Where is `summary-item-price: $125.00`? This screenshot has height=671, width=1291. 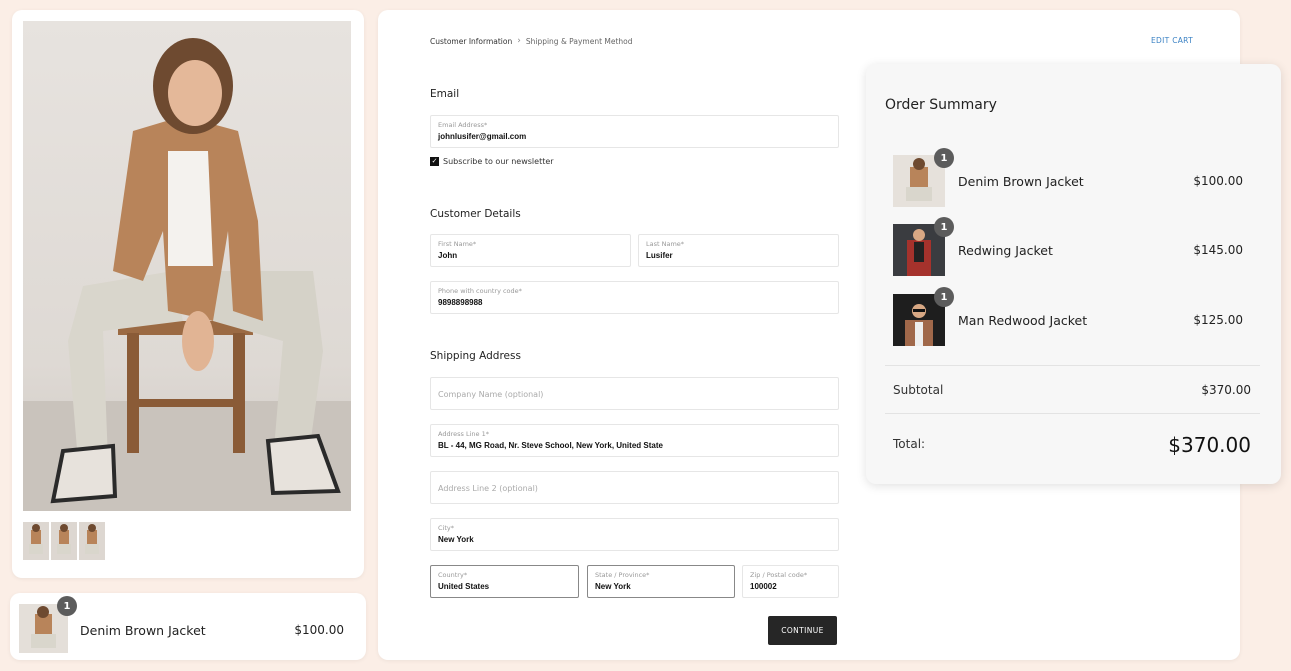 summary-item-price: $125.00 is located at coordinates (1218, 320).